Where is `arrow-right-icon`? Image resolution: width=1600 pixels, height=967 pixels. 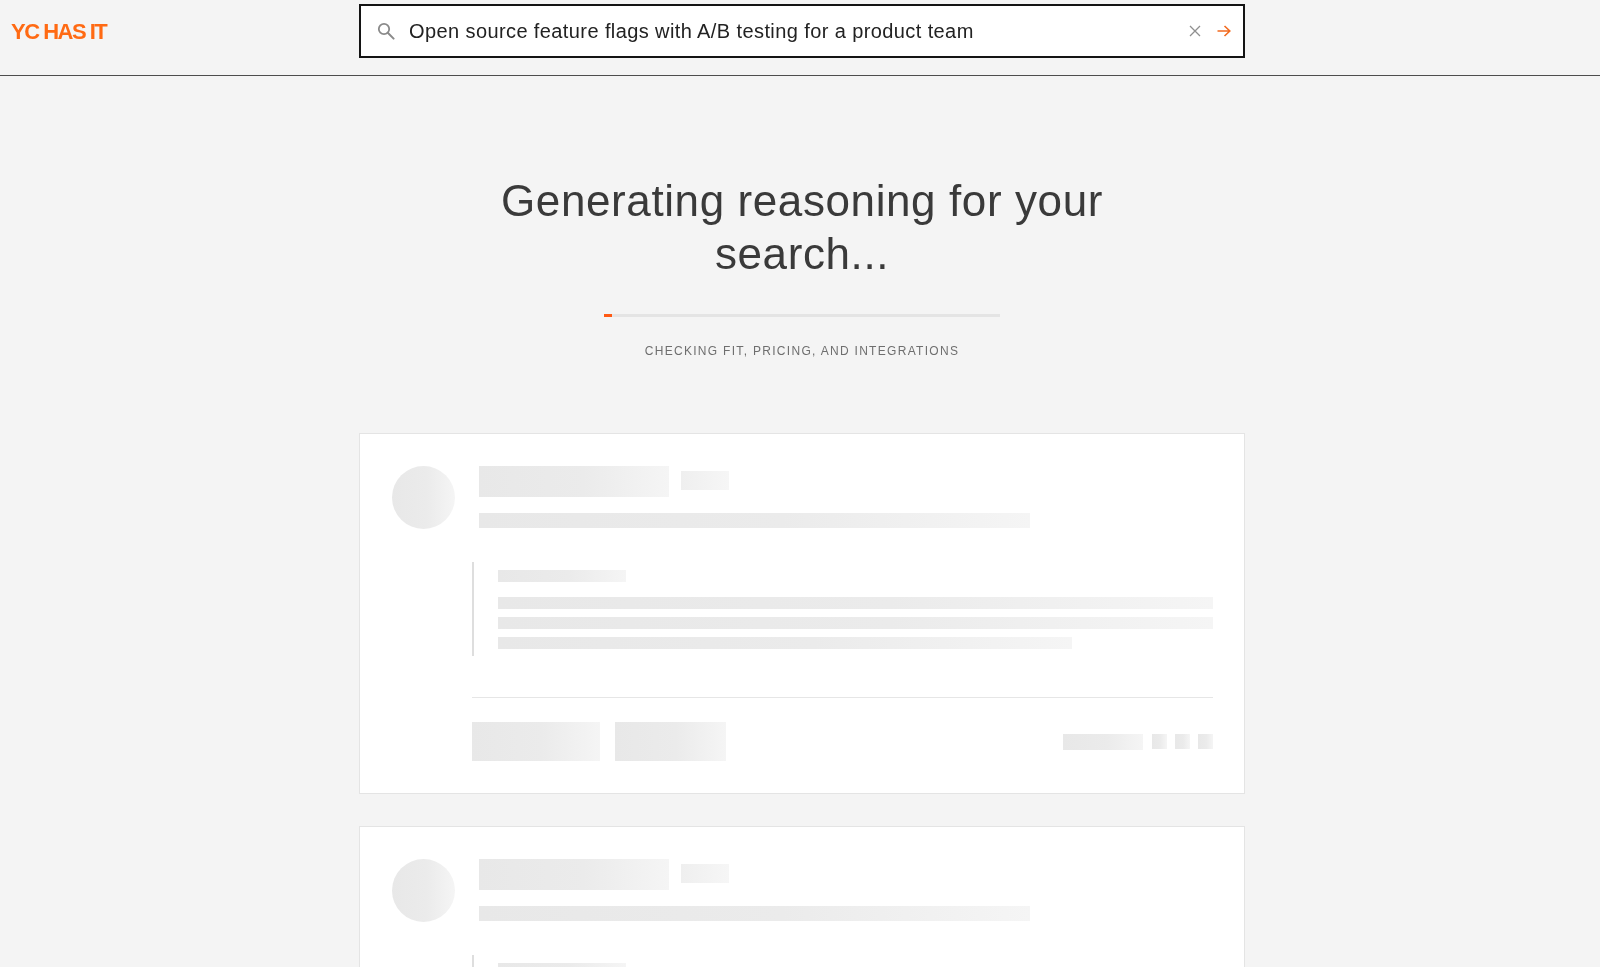 arrow-right-icon is located at coordinates (1224, 31).